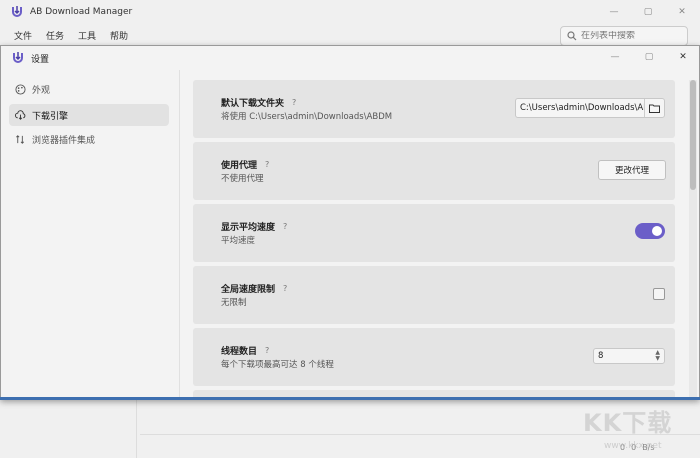  Describe the element at coordinates (20, 139) in the screenshot. I see `swap-icon` at that location.